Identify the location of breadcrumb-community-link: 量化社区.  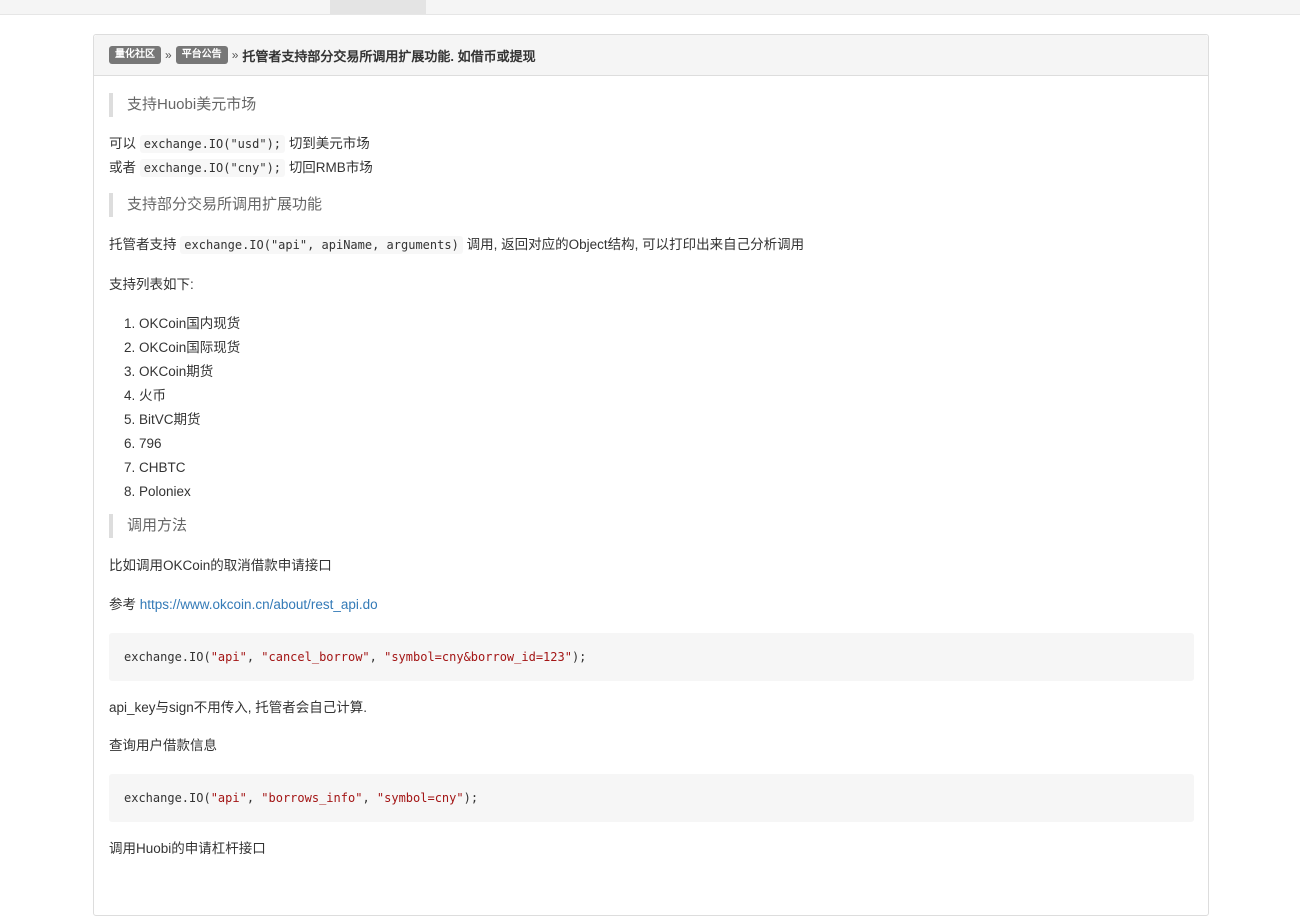
(135, 55).